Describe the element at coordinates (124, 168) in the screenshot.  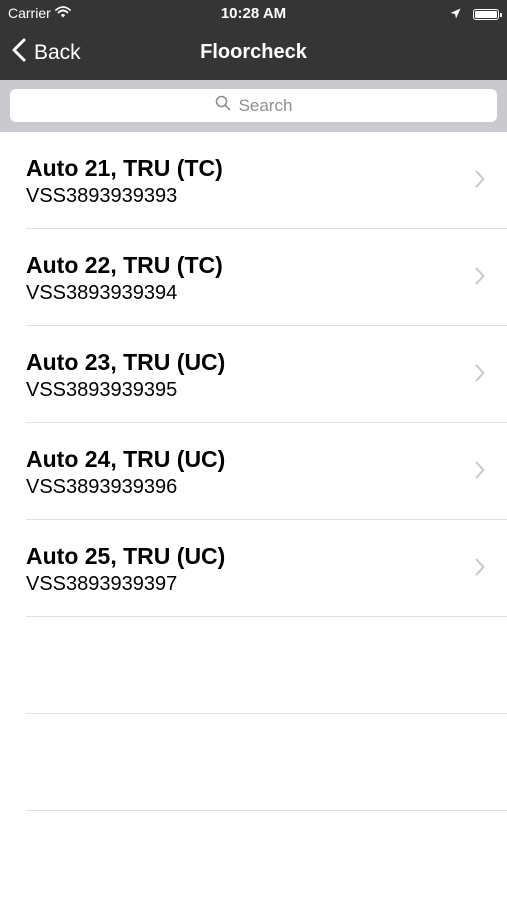
I see `item-title: Auto 21, TRU (TC)` at that location.